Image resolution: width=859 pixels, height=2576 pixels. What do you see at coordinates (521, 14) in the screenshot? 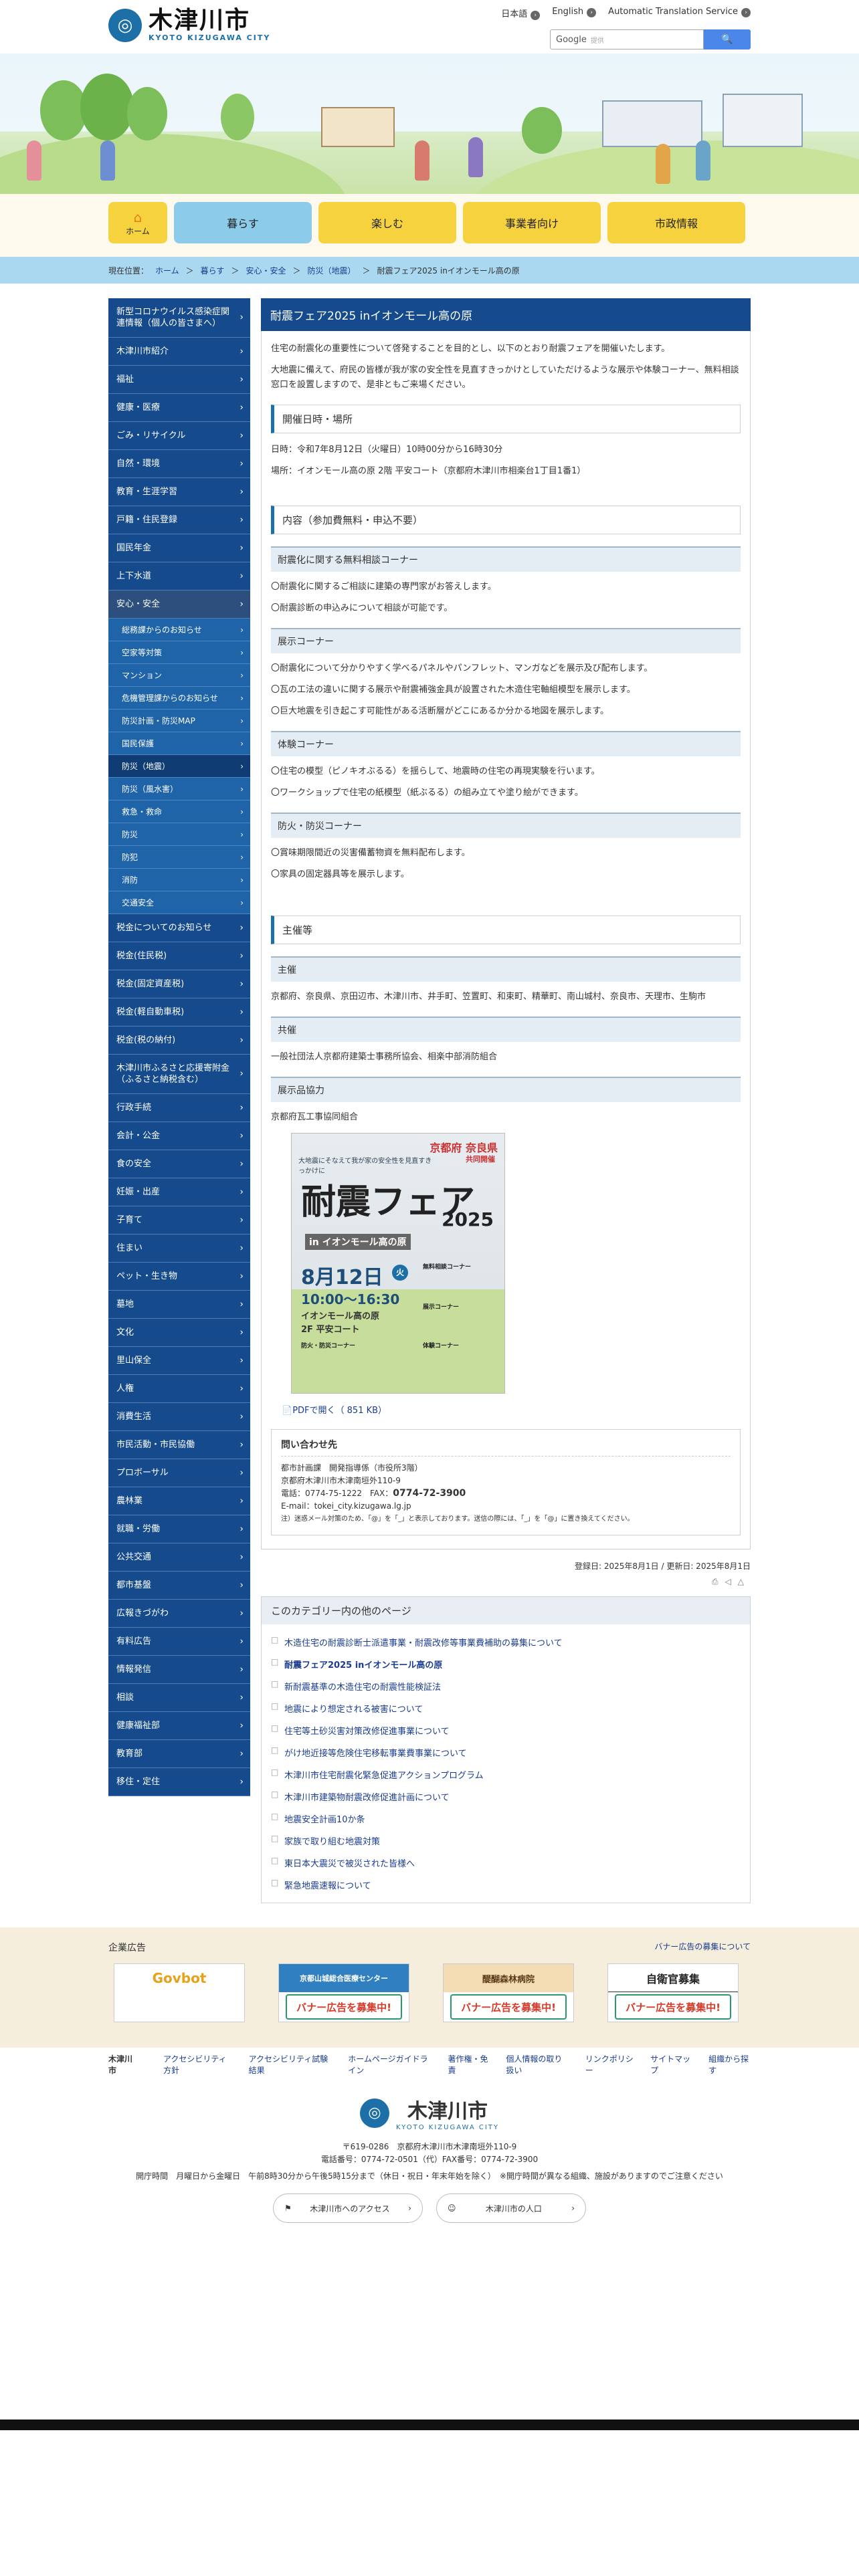
I see `lang-japanese: 日本語 ›` at bounding box center [521, 14].